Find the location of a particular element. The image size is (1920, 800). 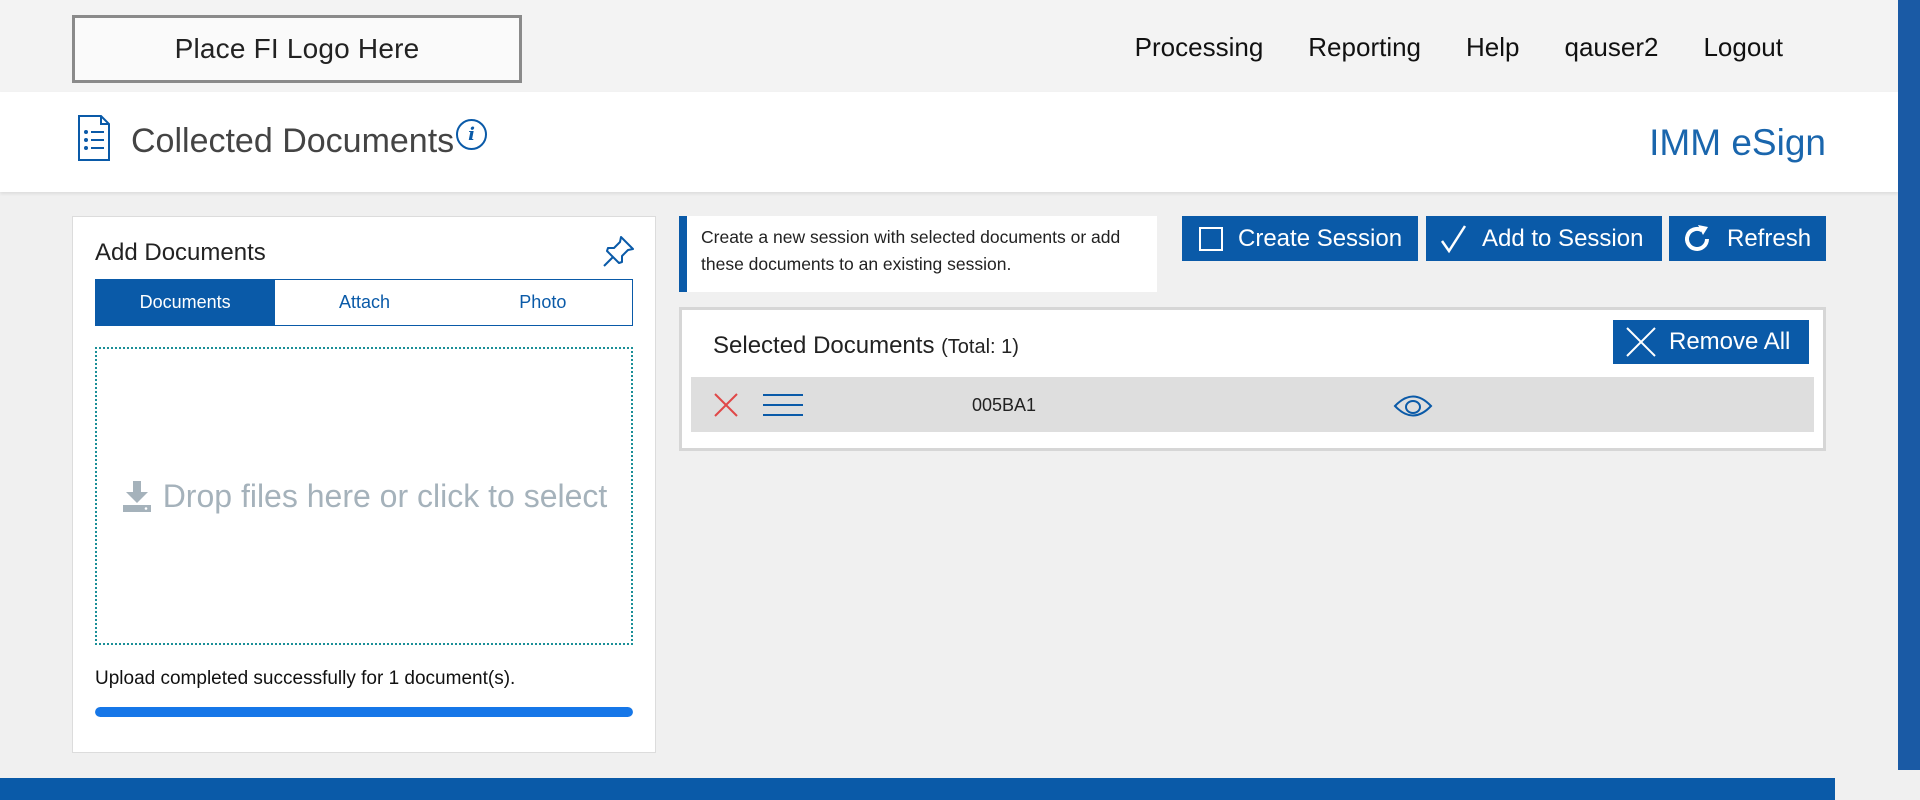

table-row: 005BA1 is located at coordinates (1252, 404).